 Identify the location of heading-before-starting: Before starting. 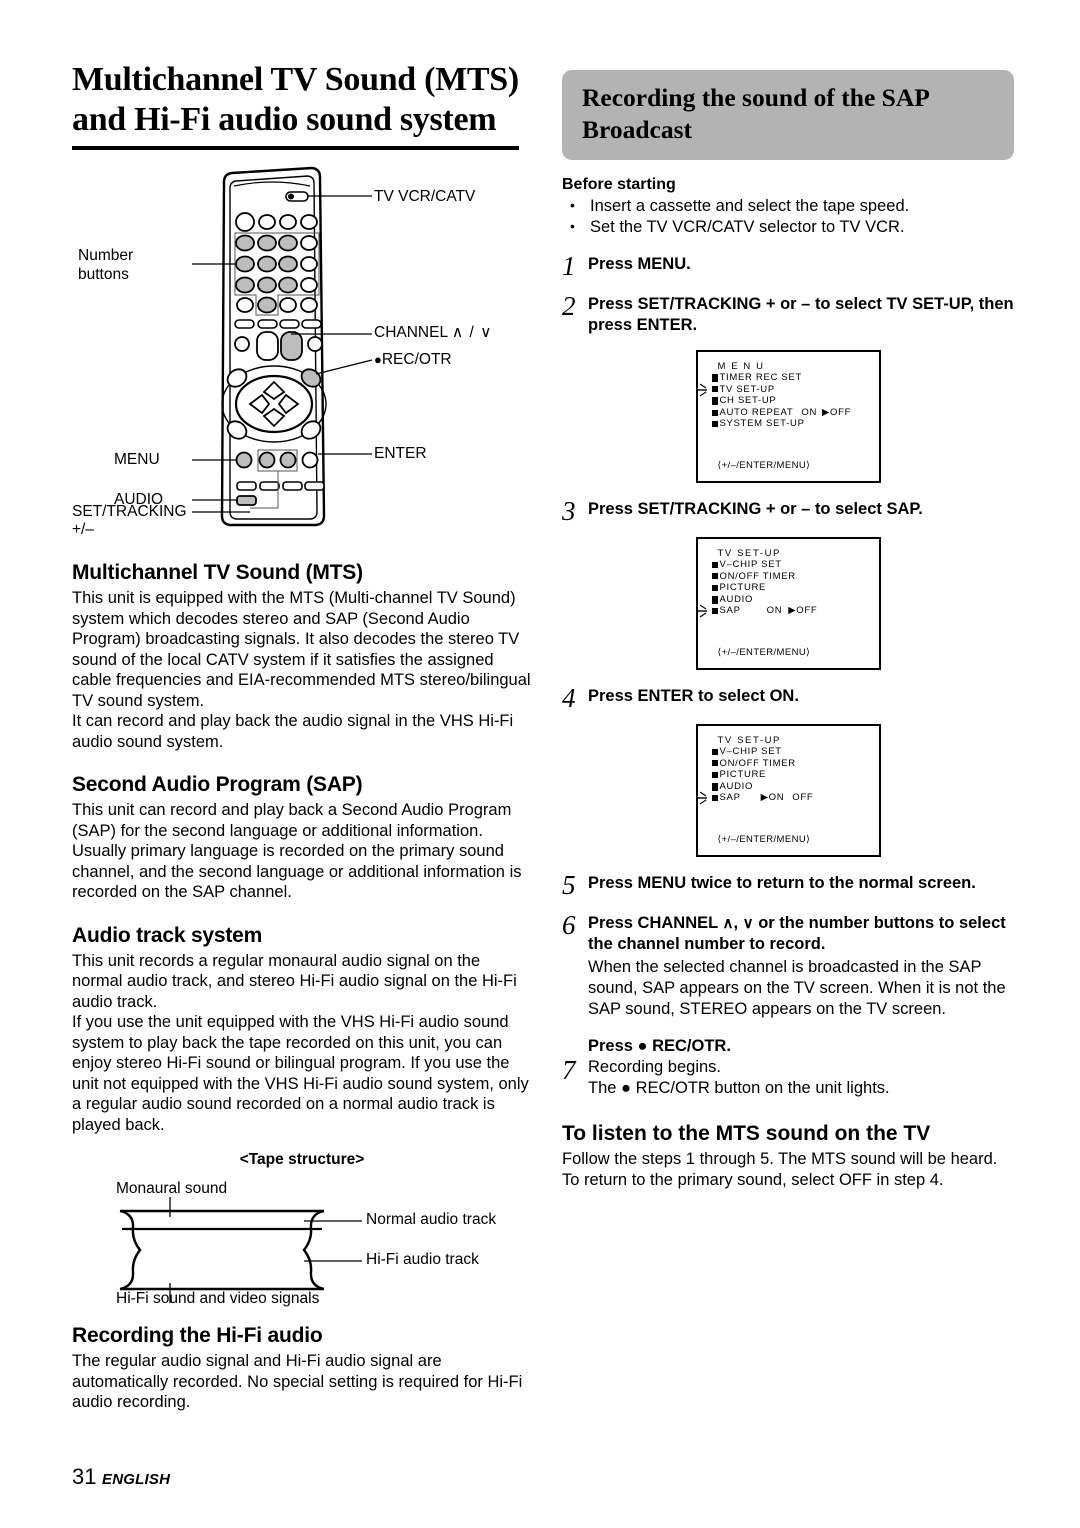
(619, 184).